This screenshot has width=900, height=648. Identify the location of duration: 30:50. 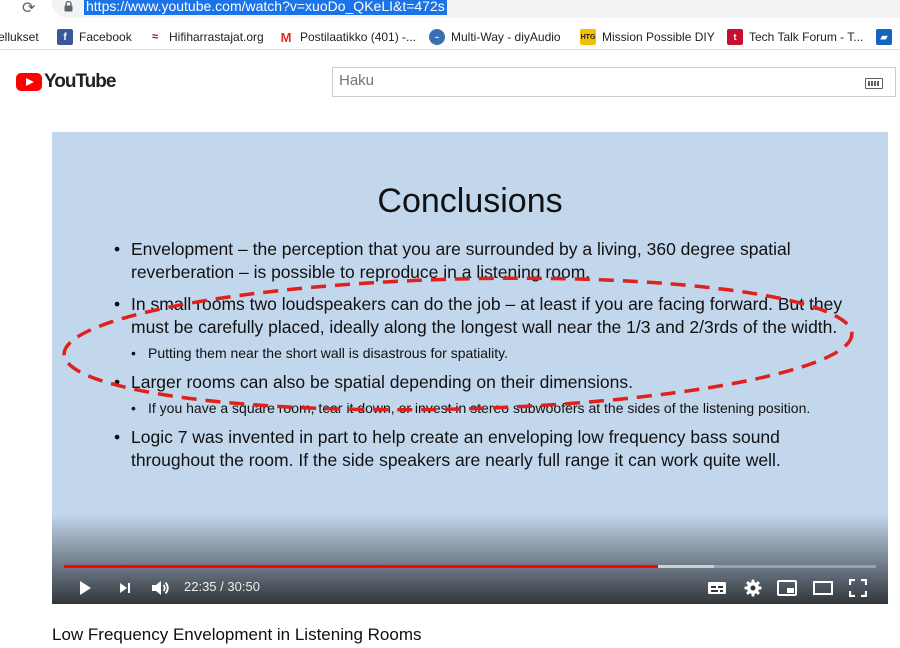
(243, 586).